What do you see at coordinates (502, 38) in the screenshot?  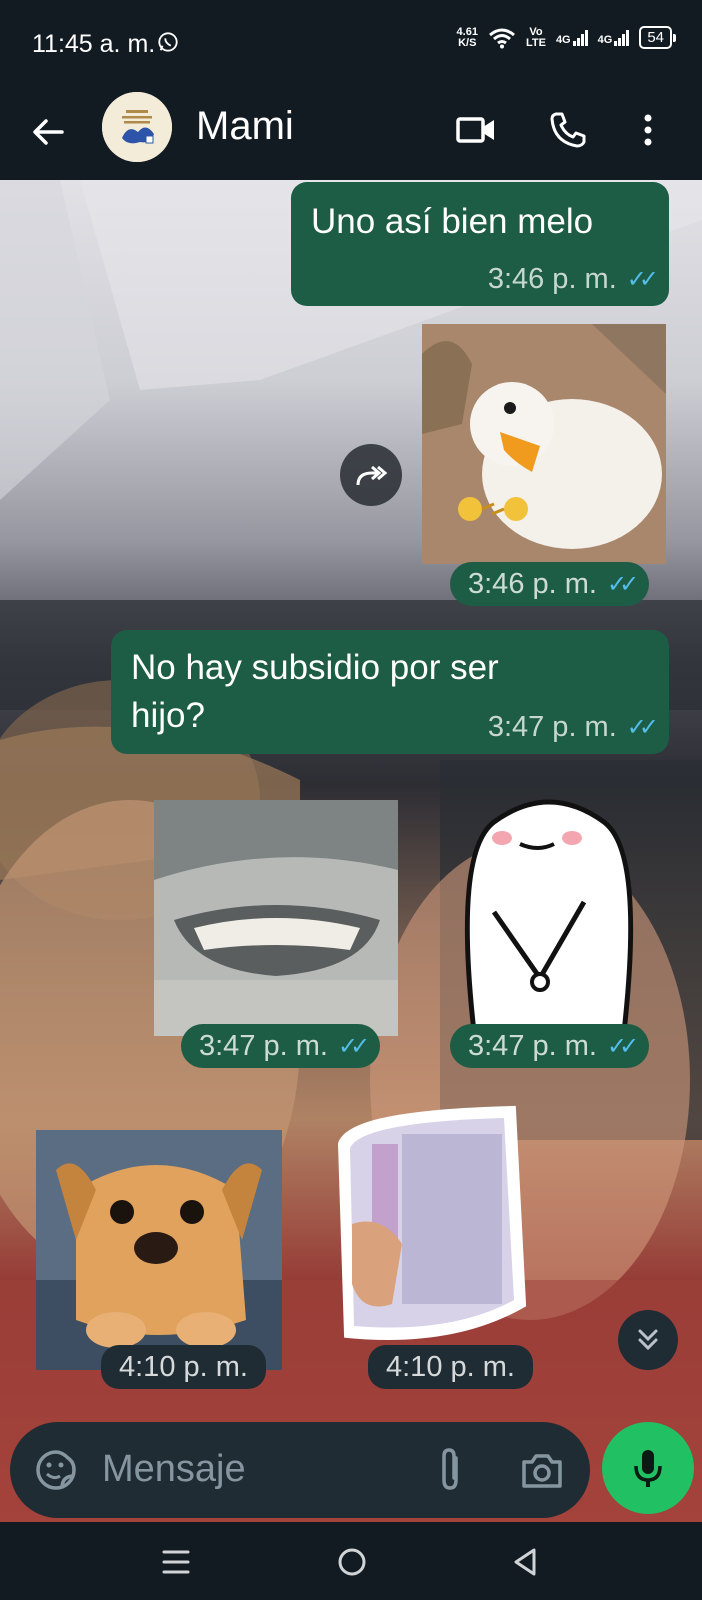 I see `wifi-icon` at bounding box center [502, 38].